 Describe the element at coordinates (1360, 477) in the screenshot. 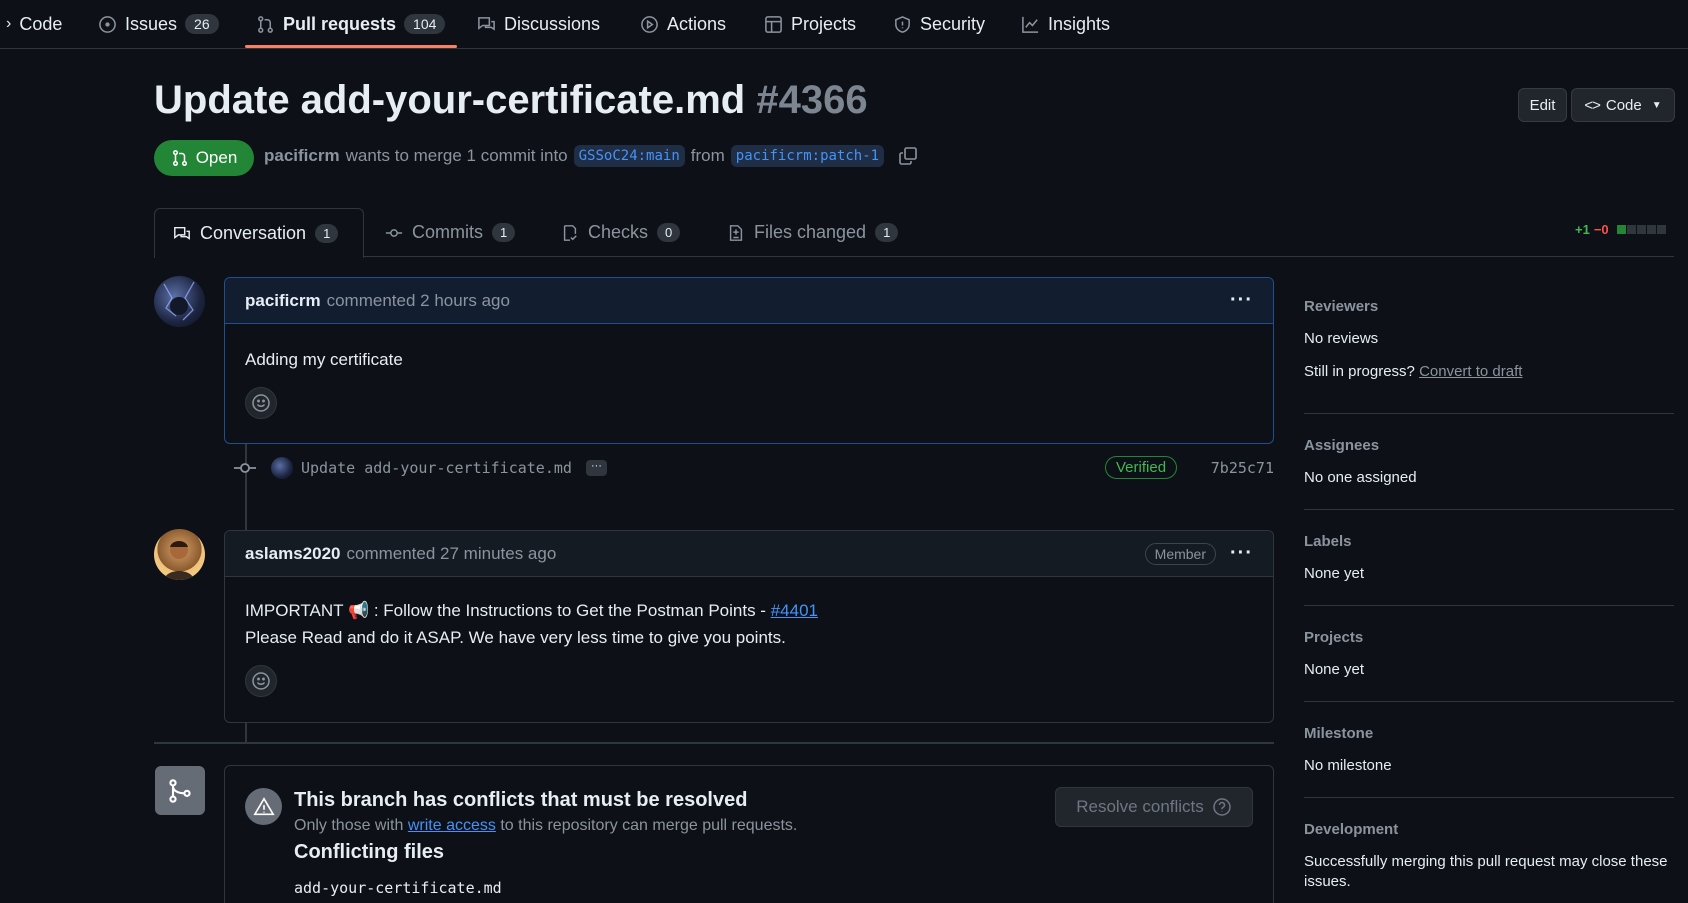

I see `sidebar-assignees-value: No one assigned` at that location.